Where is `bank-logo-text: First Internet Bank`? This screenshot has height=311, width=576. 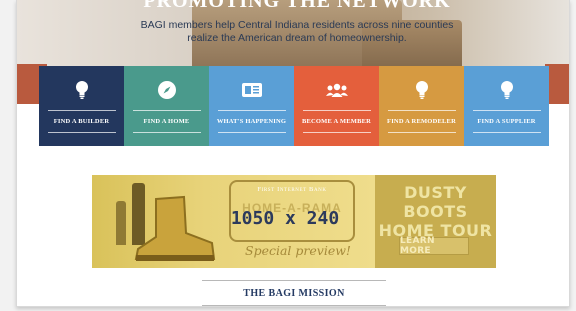
bank-logo-text: First Internet Bank is located at coordinates (292, 189).